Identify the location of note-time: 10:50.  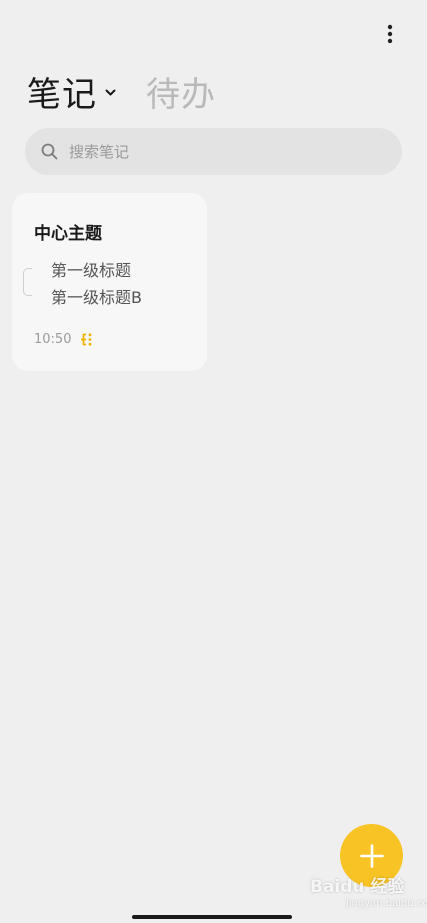
(53, 339).